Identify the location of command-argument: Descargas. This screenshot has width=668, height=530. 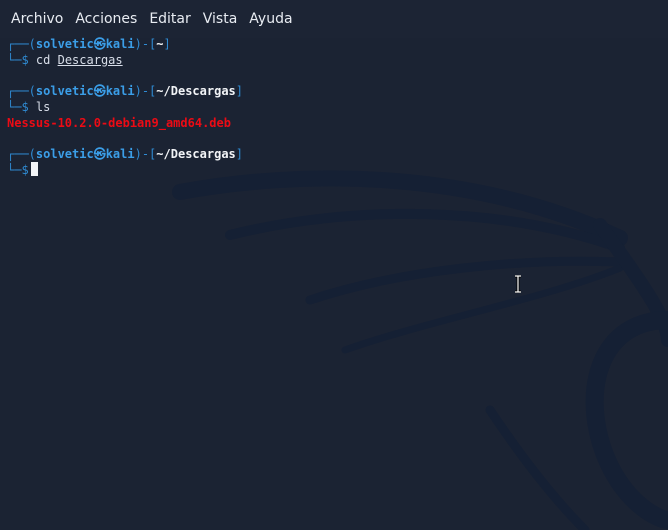
(90, 60).